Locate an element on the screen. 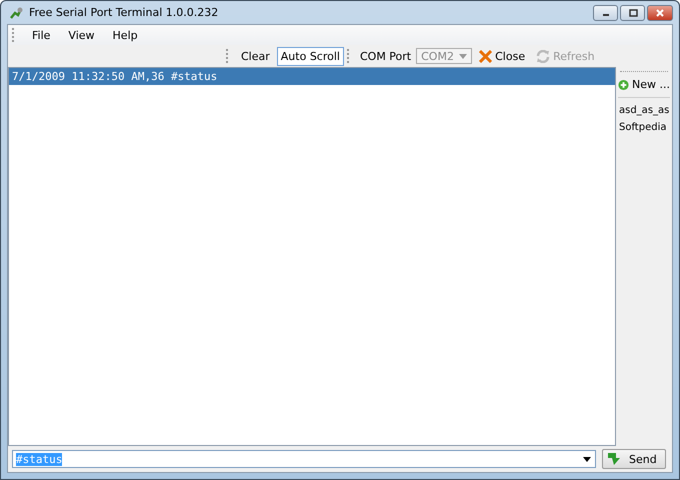 Image resolution: width=680 pixels, height=480 pixels. plus-icon is located at coordinates (624, 84).